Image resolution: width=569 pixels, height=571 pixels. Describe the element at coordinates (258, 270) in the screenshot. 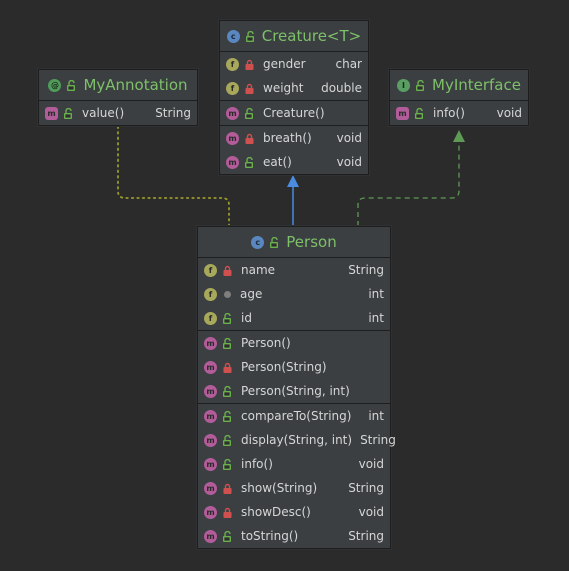

I see `field-name: name` at that location.